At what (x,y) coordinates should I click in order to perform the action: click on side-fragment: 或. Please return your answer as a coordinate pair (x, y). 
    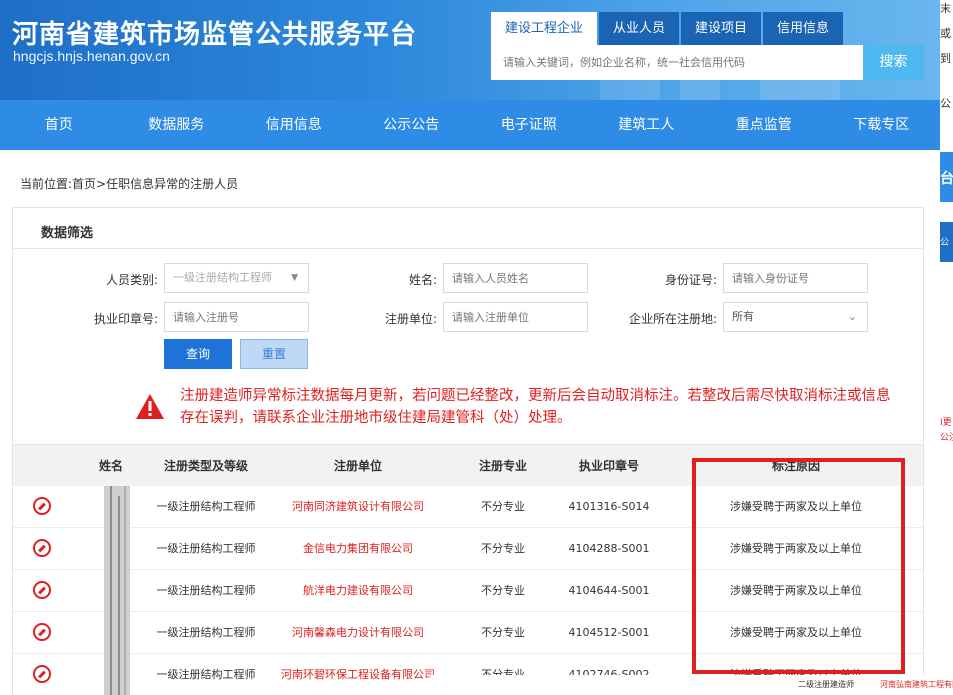
    Looking at the image, I should click on (945, 33).